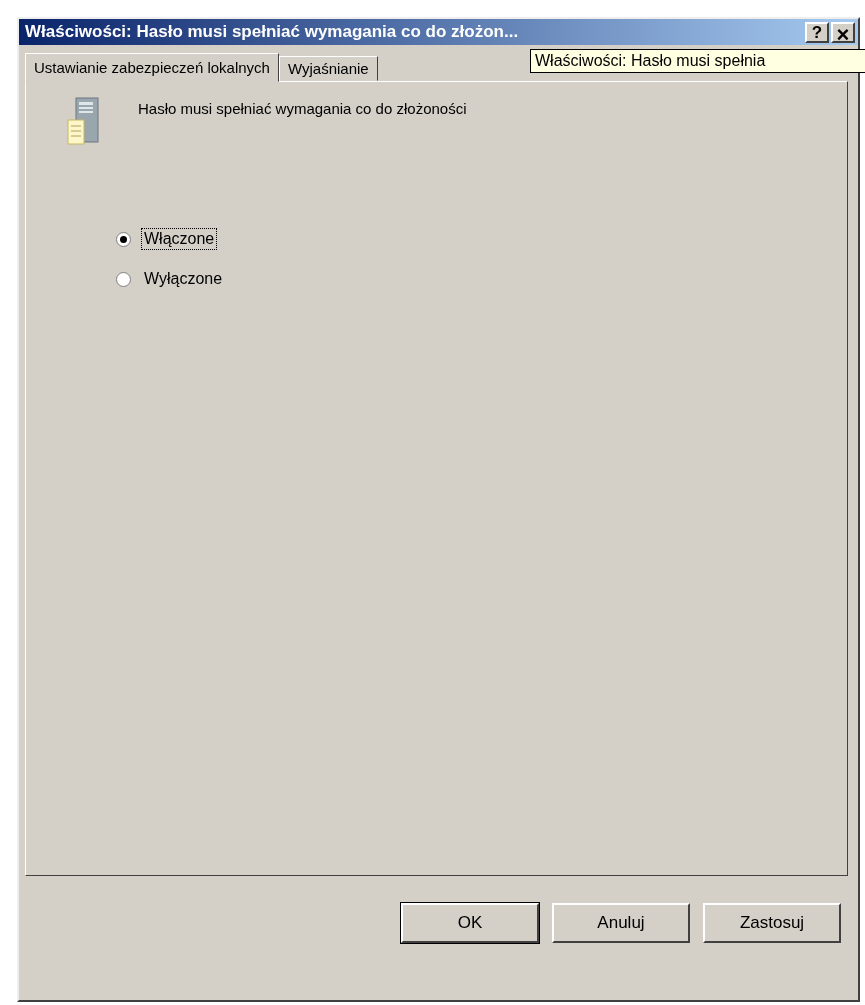 Image resolution: width=865 pixels, height=1005 pixels. I want to click on help-button: ?, so click(817, 32).